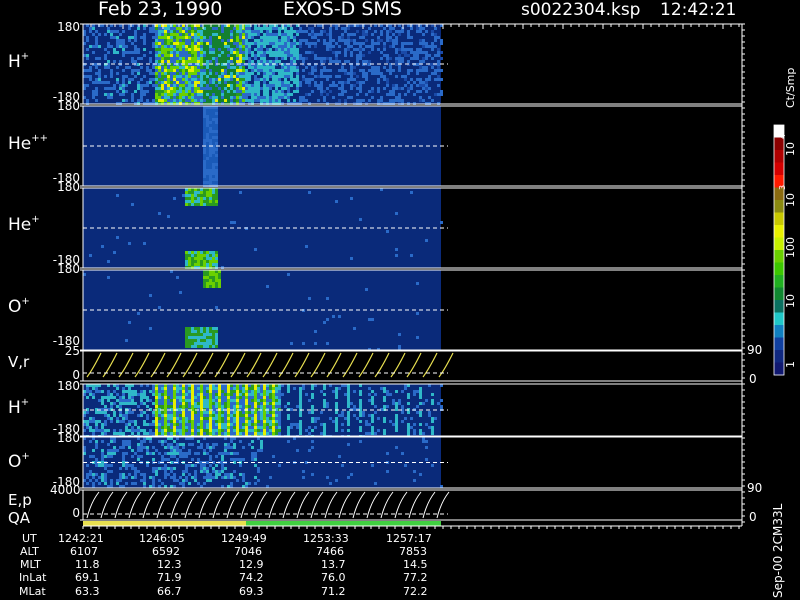 This screenshot has width=800, height=600. Describe the element at coordinates (779, 294) in the screenshot. I see `colorbar-swatch` at that location.